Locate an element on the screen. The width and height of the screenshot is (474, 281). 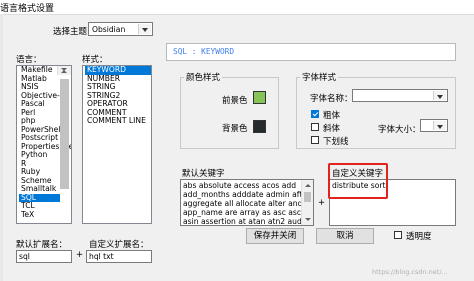
color-style-group is located at coordinates (229, 113).